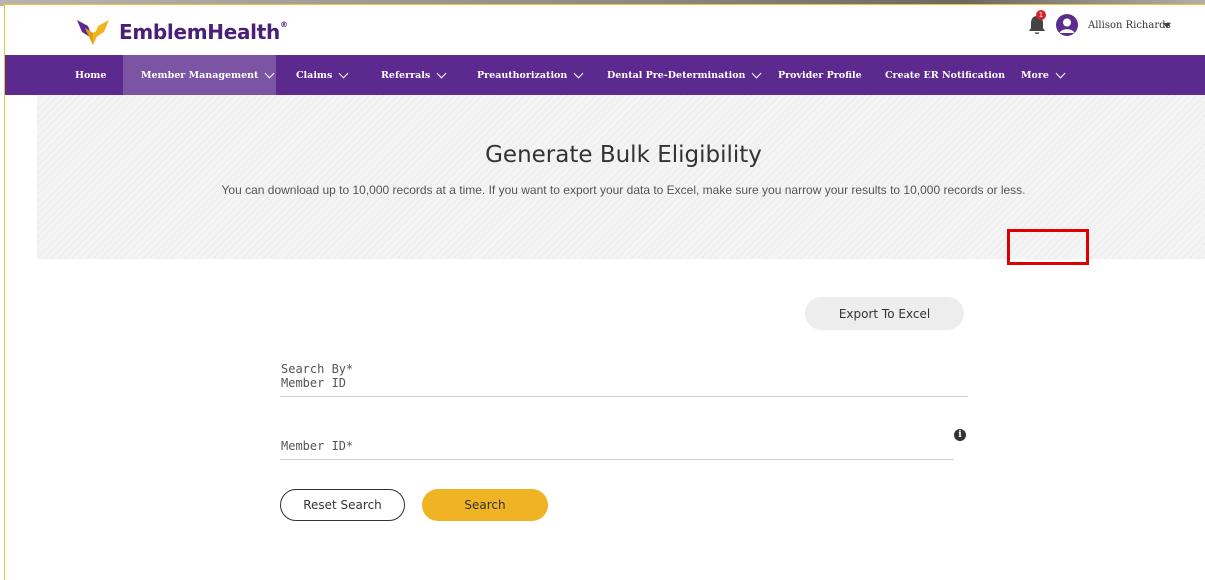 This screenshot has width=1205, height=580. Describe the element at coordinates (1167, 25) in the screenshot. I see `user-menu-caret-icon` at that location.